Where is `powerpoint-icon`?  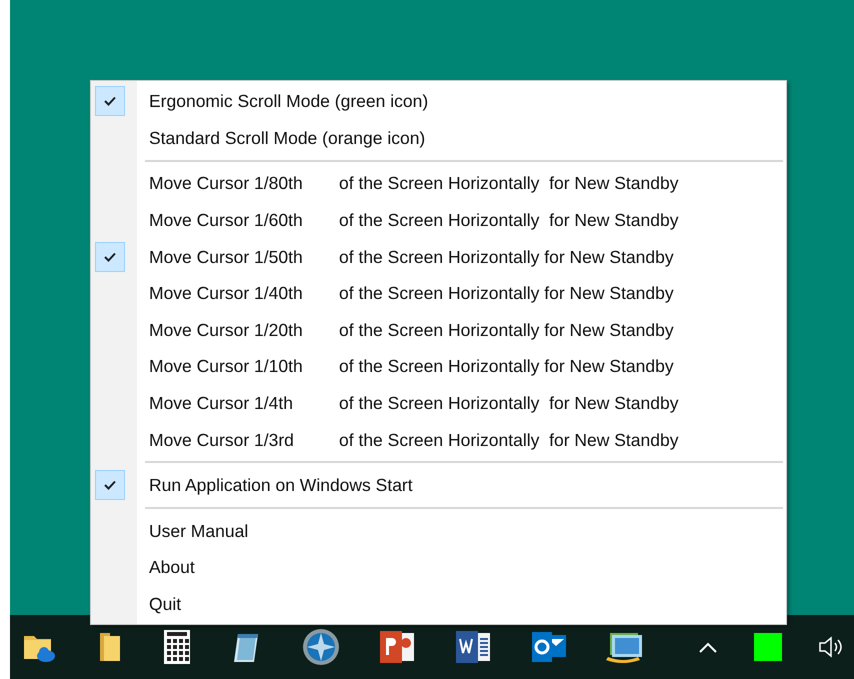 powerpoint-icon is located at coordinates (397, 647).